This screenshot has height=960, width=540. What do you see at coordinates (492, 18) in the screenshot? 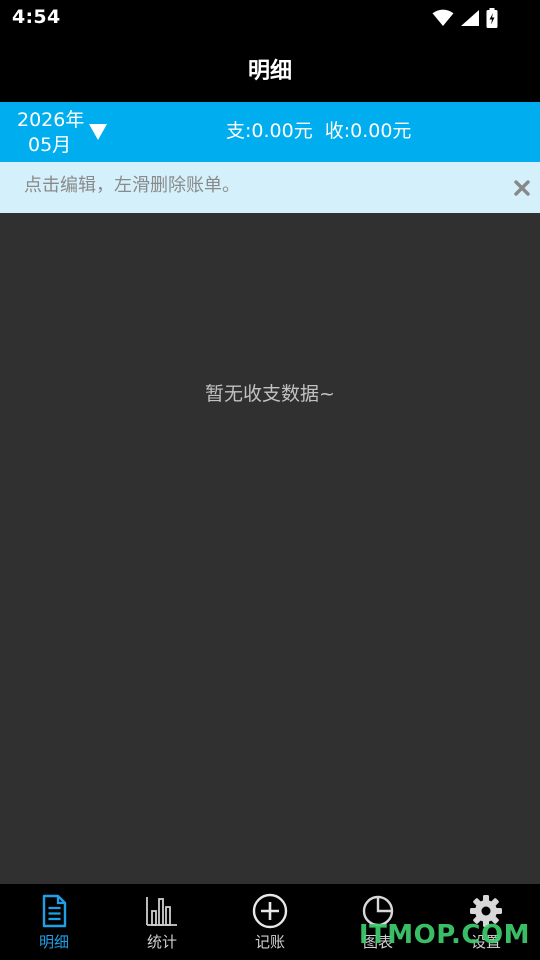
I see `battery-charging-icon` at bounding box center [492, 18].